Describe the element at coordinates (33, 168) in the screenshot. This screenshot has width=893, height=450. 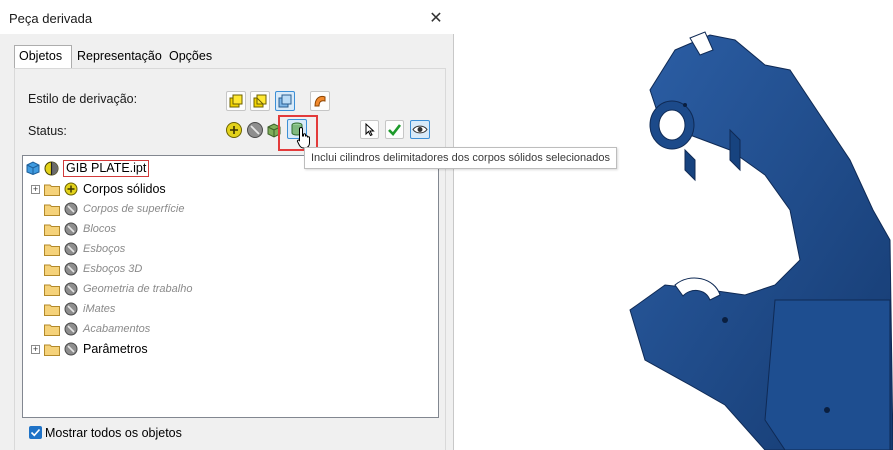
I see `part-icon` at that location.